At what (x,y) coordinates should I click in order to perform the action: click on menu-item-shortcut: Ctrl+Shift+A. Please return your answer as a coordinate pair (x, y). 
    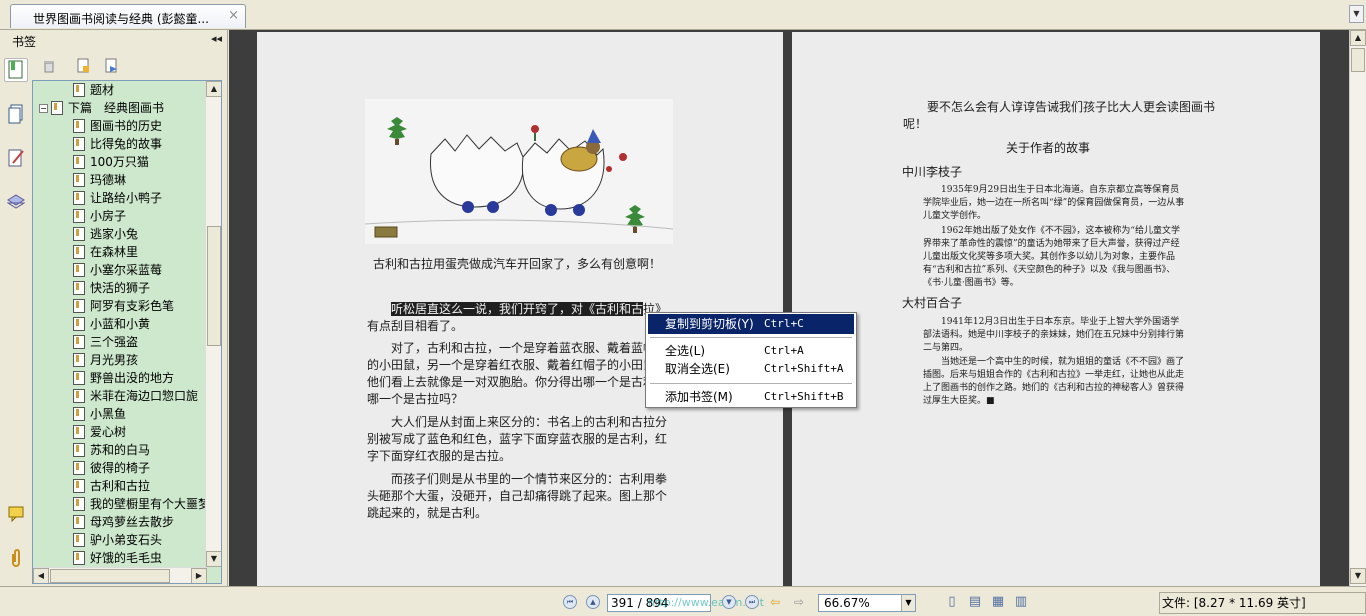
    Looking at the image, I should click on (804, 368).